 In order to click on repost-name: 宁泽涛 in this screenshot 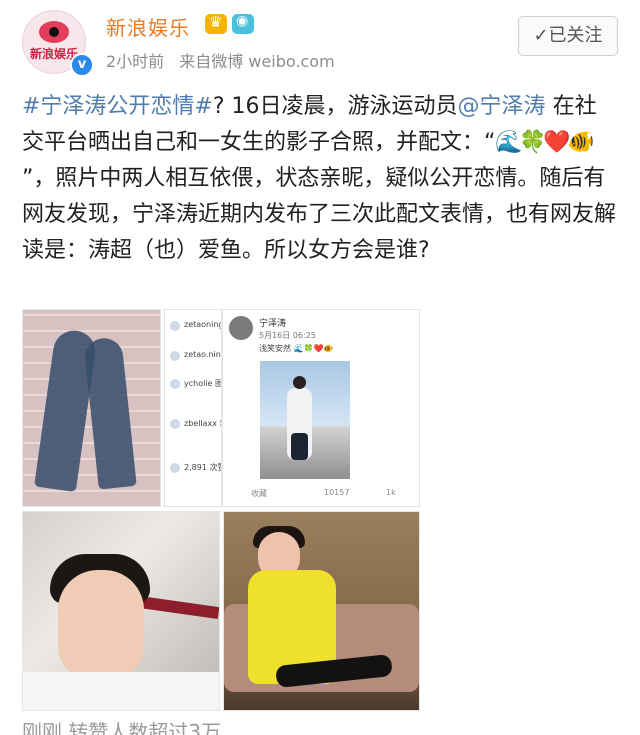, I will do `click(273, 324)`.